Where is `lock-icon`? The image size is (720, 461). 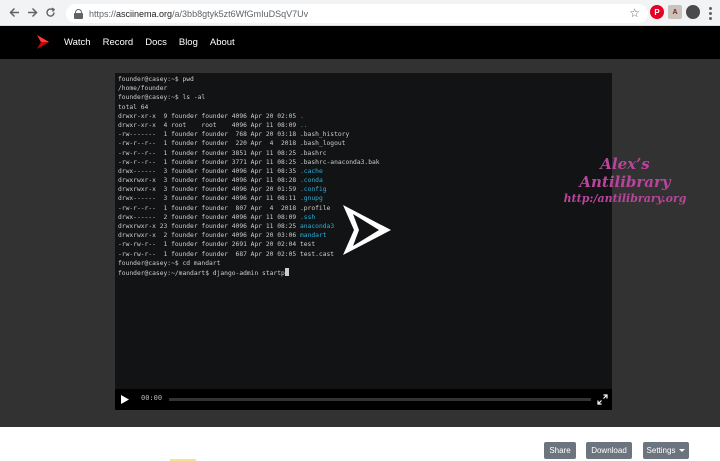 lock-icon is located at coordinates (78, 13).